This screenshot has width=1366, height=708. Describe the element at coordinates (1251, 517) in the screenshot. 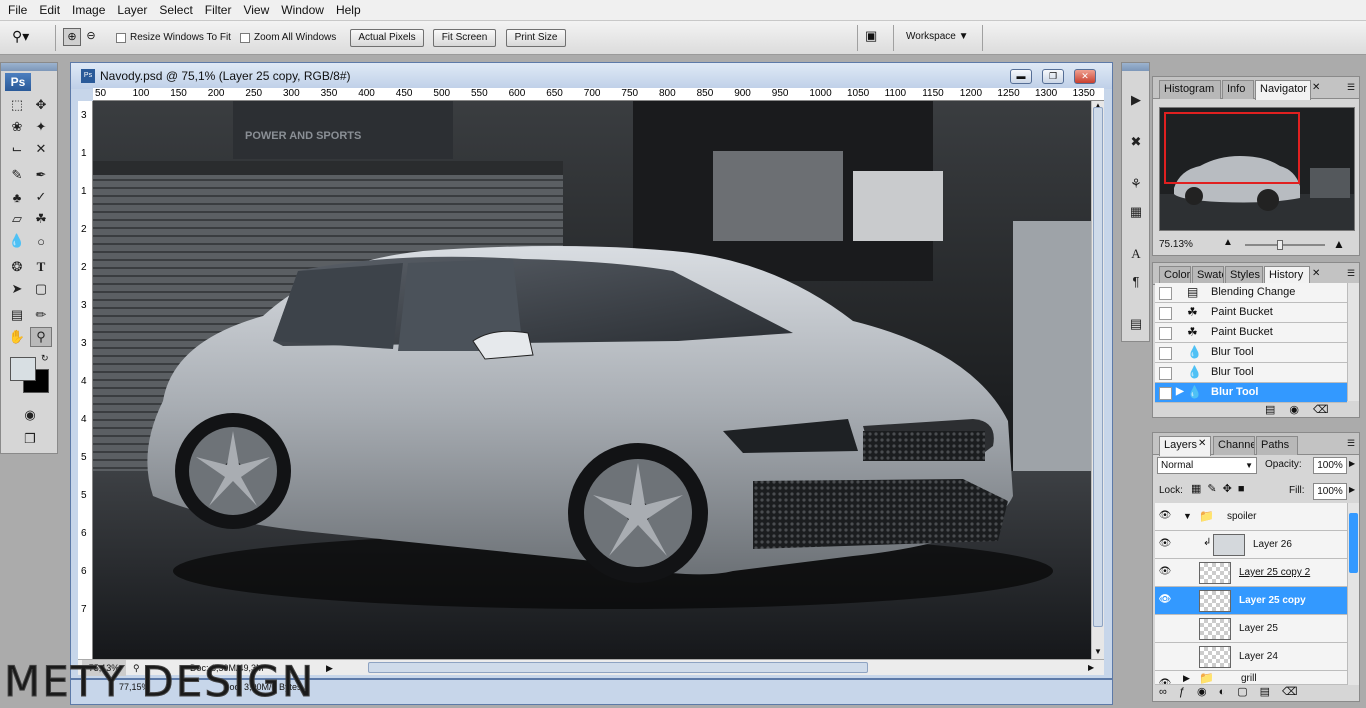

I see `layer-group-row: 👁 ▼ 📁 spoiler` at that location.